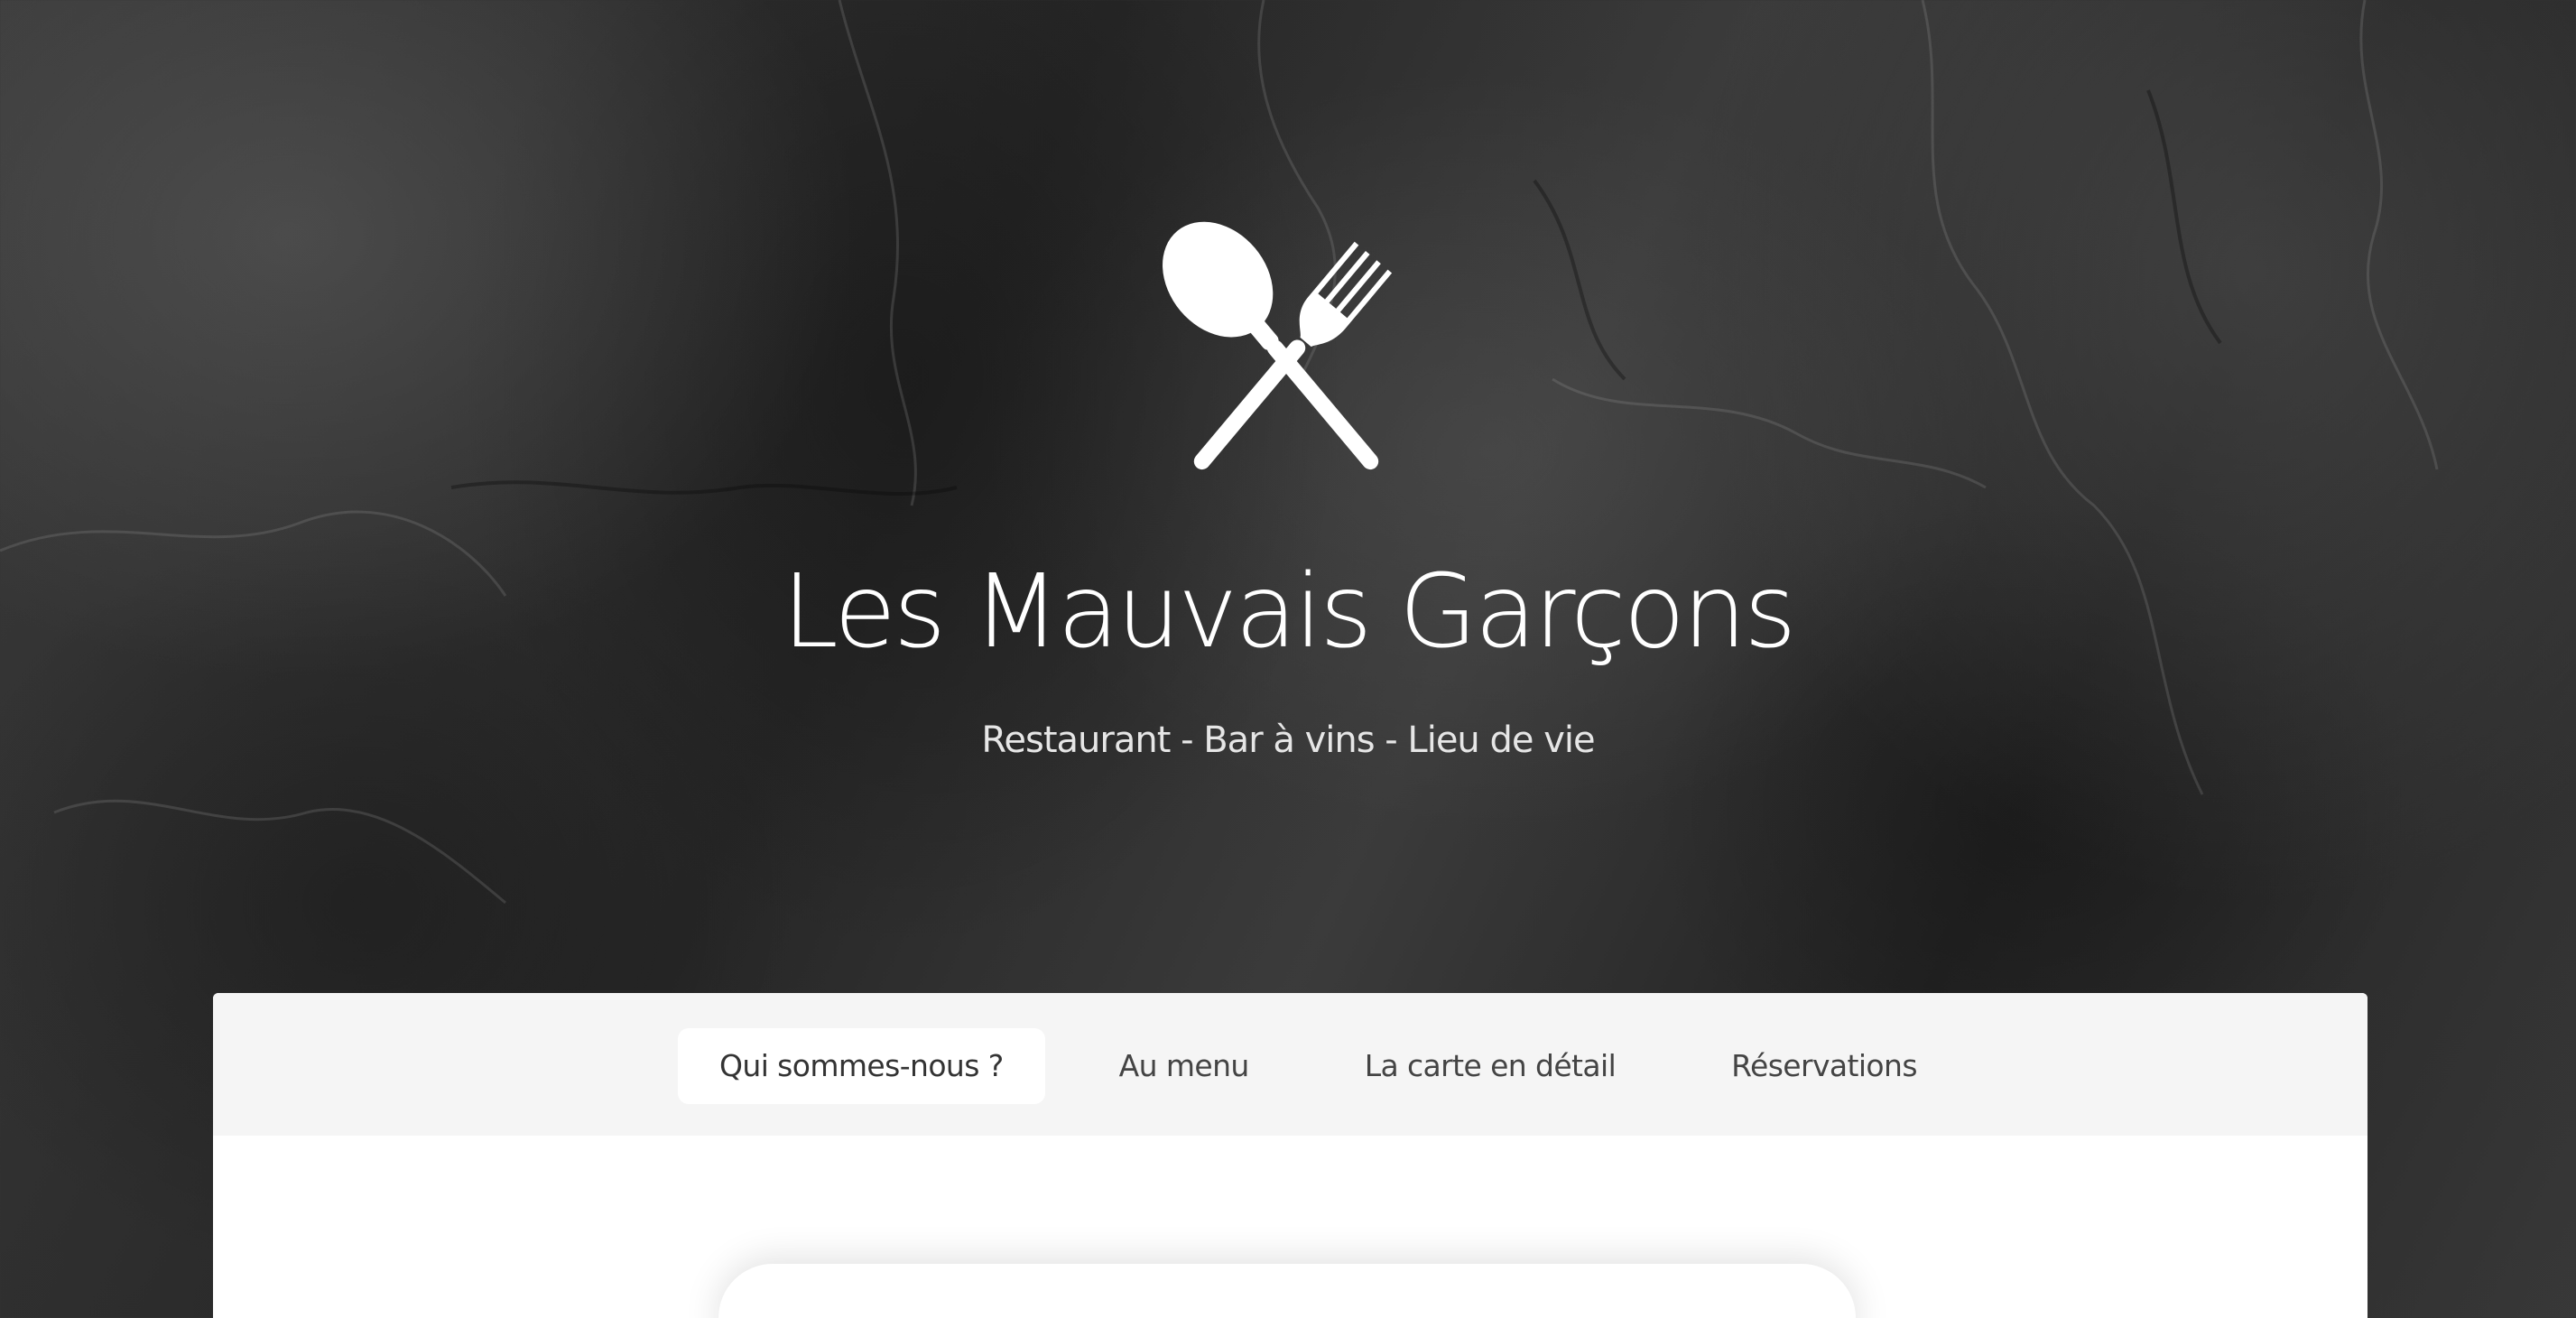  Describe the element at coordinates (1490, 1066) in the screenshot. I see `nav-item-la-carte: La carte en détail` at that location.